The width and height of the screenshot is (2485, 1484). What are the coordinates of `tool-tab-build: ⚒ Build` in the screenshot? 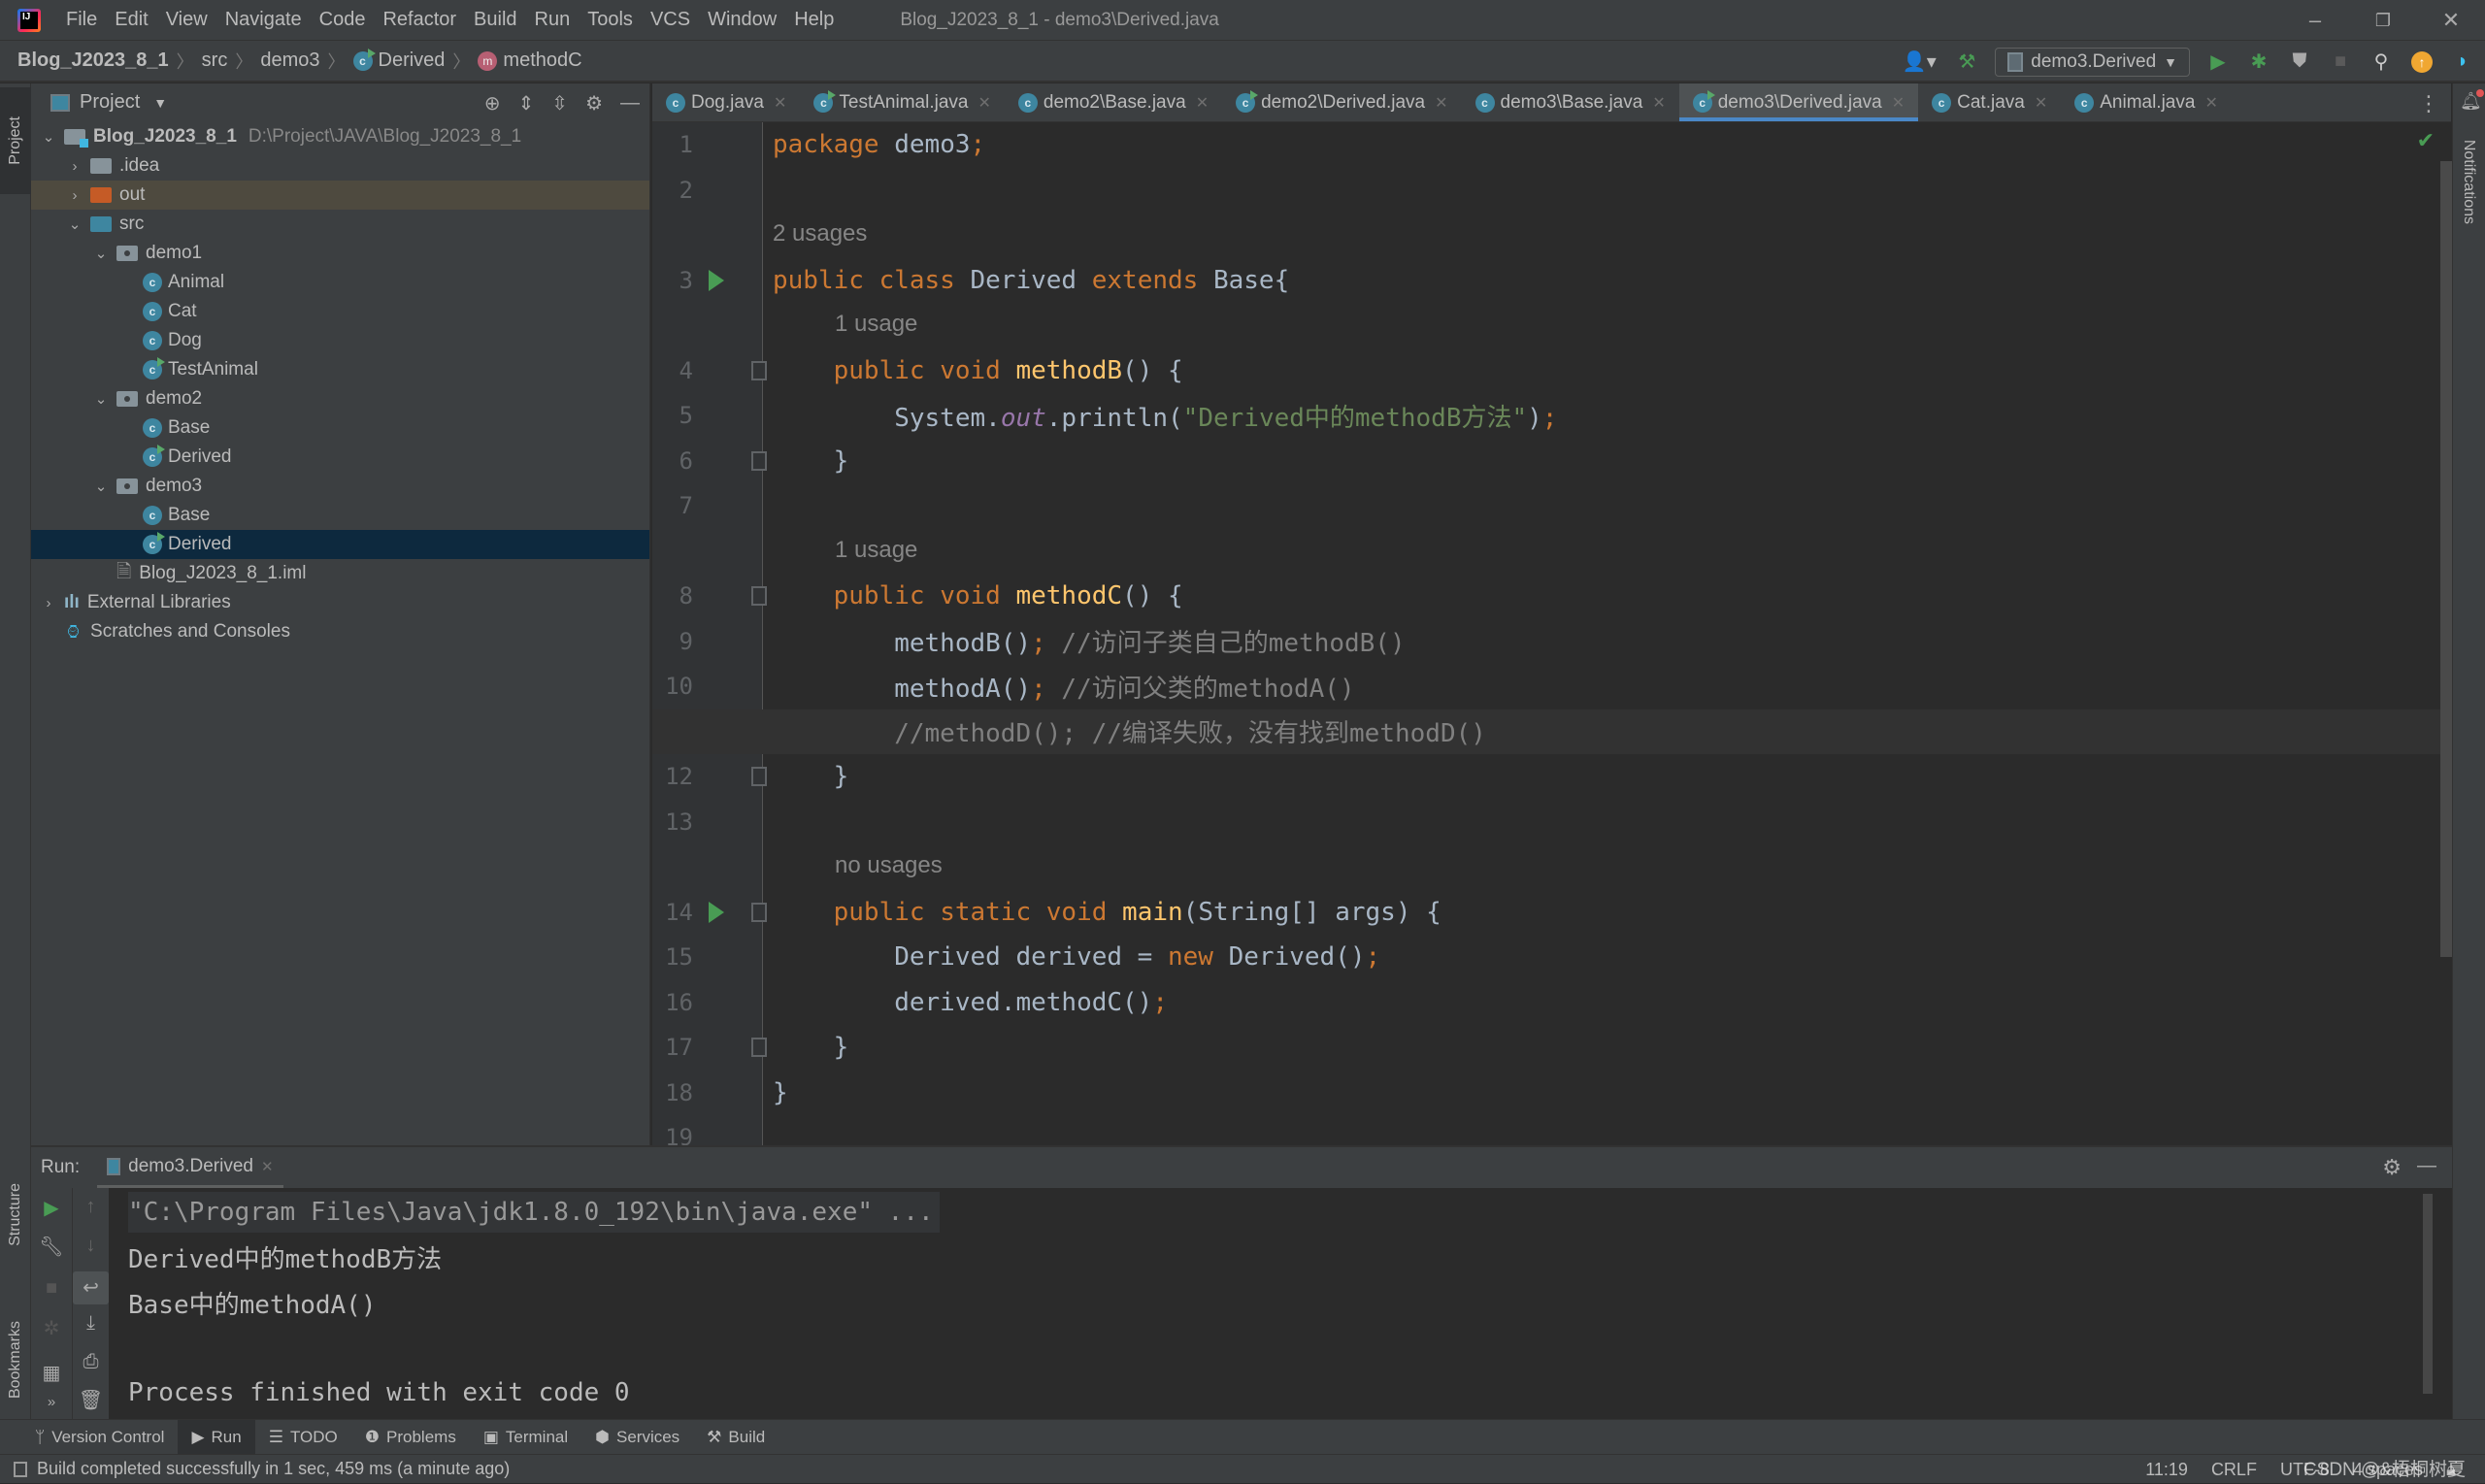 It's located at (736, 1437).